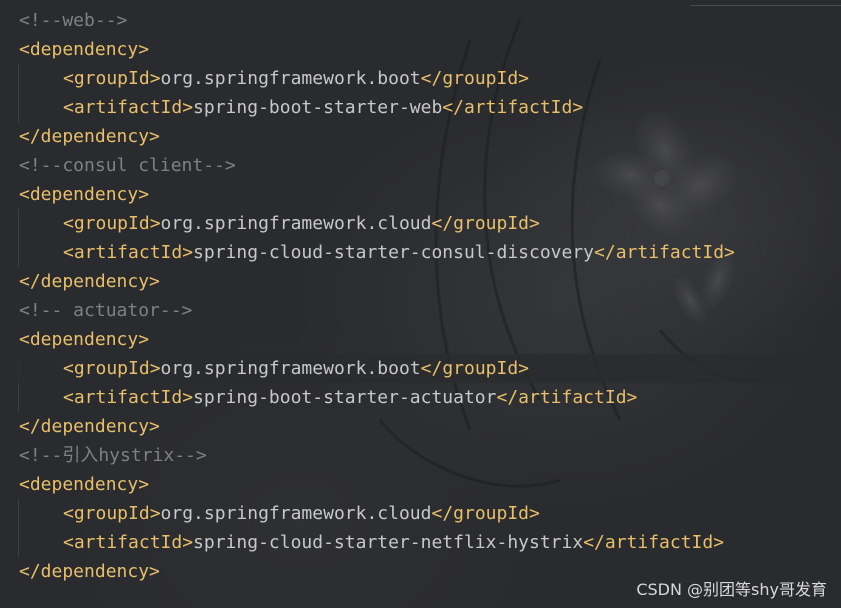 This screenshot has height=608, width=841. Describe the element at coordinates (345, 397) in the screenshot. I see `xml-text-value: spring-boot-starter-actuator` at that location.